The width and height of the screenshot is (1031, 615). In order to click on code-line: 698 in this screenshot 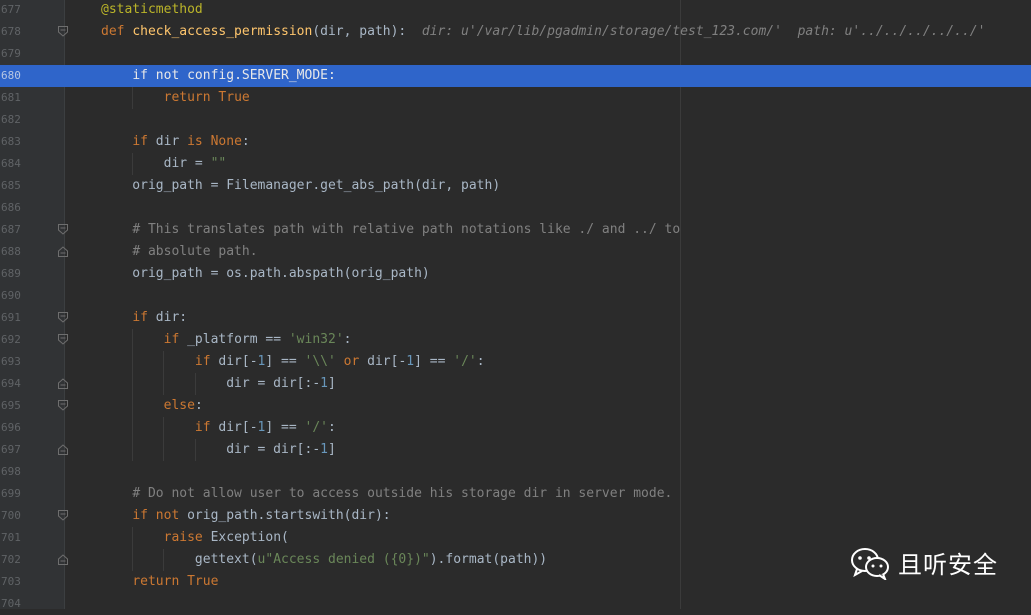, I will do `click(515, 472)`.